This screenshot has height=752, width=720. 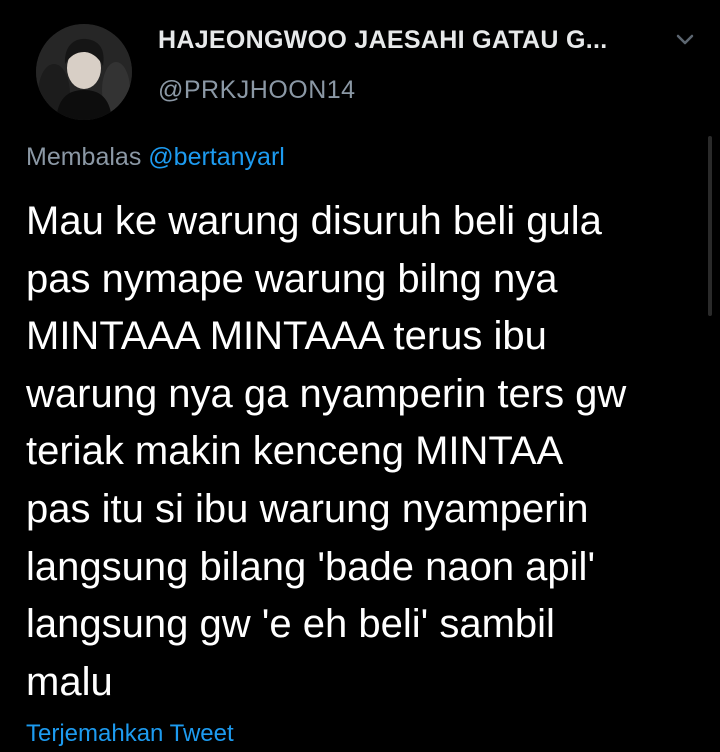 What do you see at coordinates (216, 157) in the screenshot?
I see `reply-mention-link: @bertanyarl` at bounding box center [216, 157].